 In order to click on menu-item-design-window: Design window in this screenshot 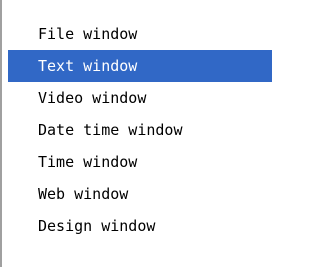, I will do `click(140, 226)`.